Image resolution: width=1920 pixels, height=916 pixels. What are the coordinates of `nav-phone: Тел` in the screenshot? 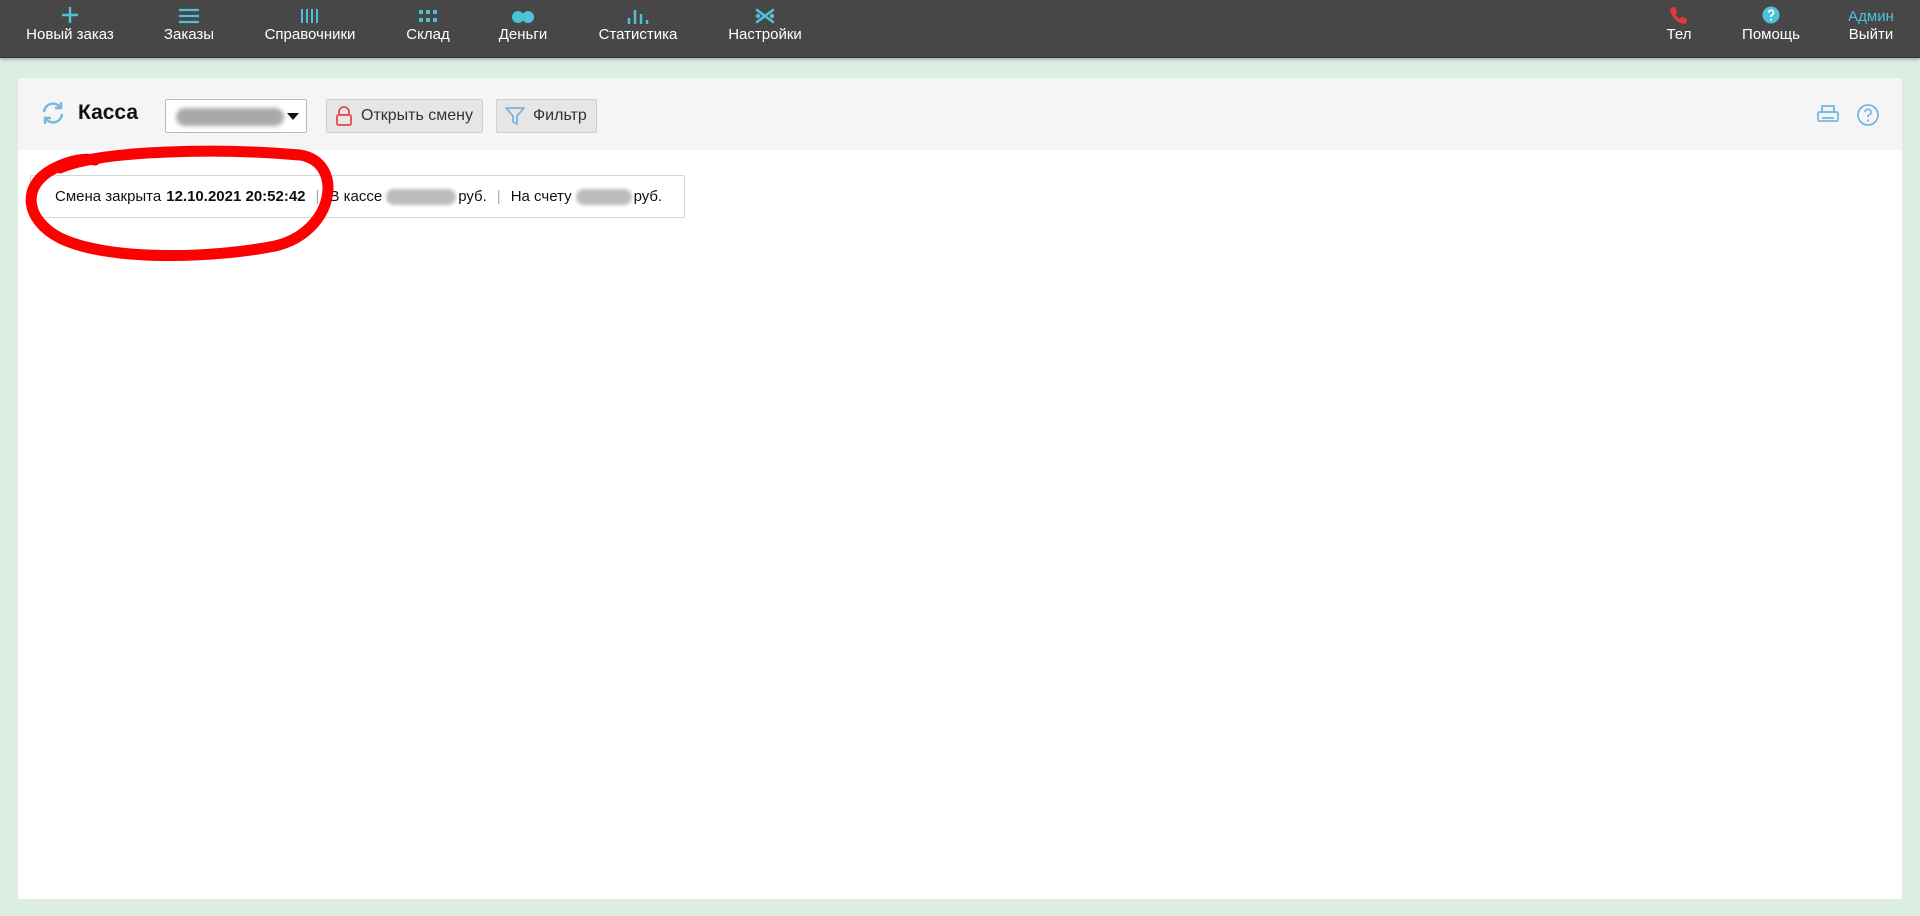 It's located at (1679, 29).